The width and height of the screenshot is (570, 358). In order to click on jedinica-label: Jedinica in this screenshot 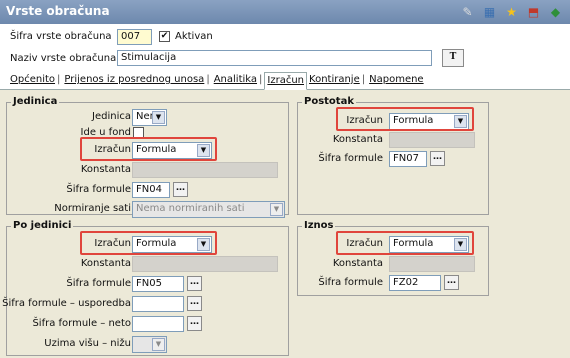, I will do `click(111, 116)`.